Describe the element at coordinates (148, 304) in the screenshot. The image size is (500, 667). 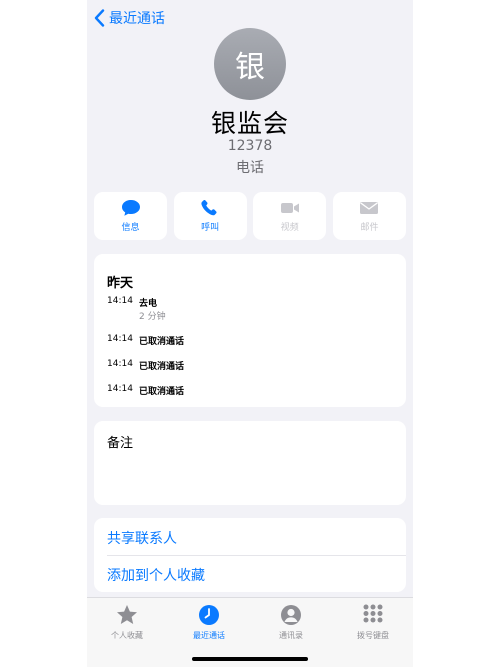
I see `call-type: 去电` at that location.